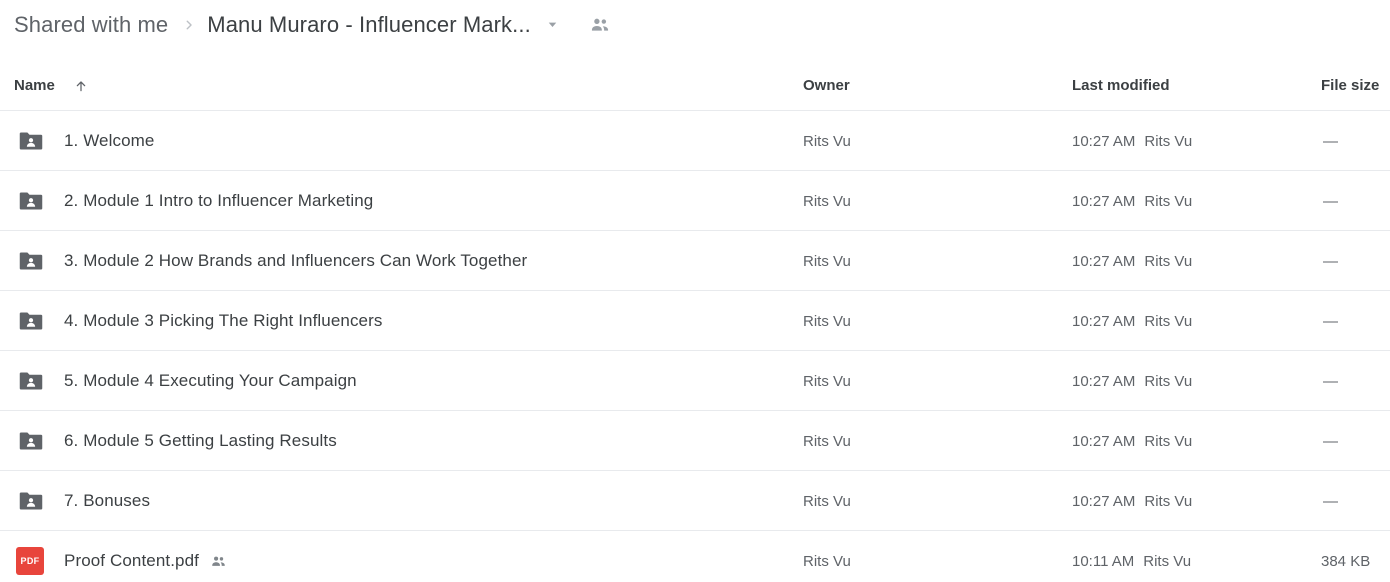 Image resolution: width=1390 pixels, height=582 pixels. Describe the element at coordinates (189, 25) in the screenshot. I see `chevron-right-icon` at that location.